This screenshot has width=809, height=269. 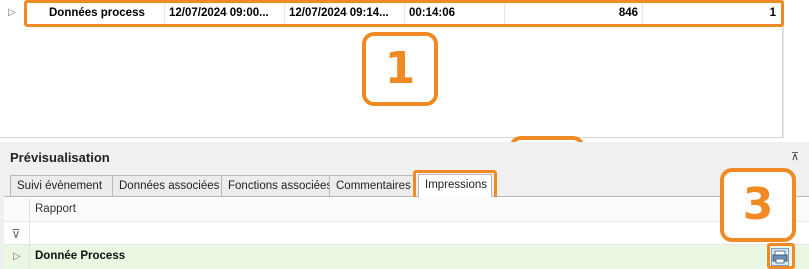 What do you see at coordinates (55, 209) in the screenshot?
I see `column-header-rapport: Rapport` at bounding box center [55, 209].